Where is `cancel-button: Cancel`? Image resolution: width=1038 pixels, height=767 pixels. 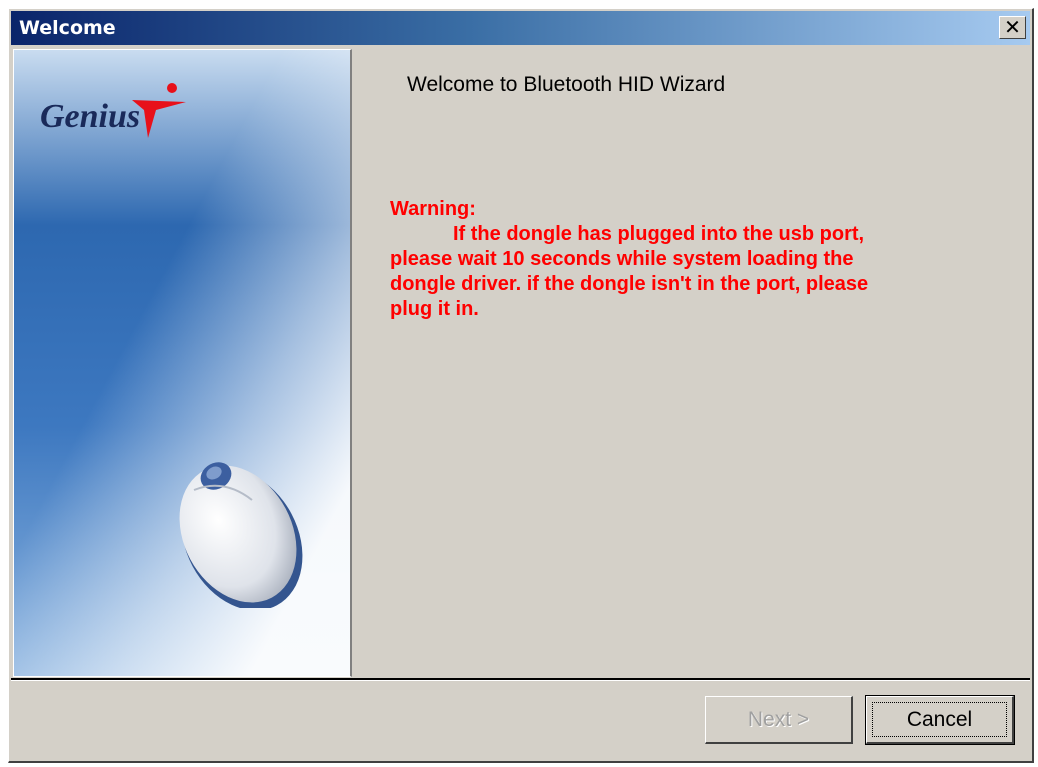 cancel-button: Cancel is located at coordinates (940, 720).